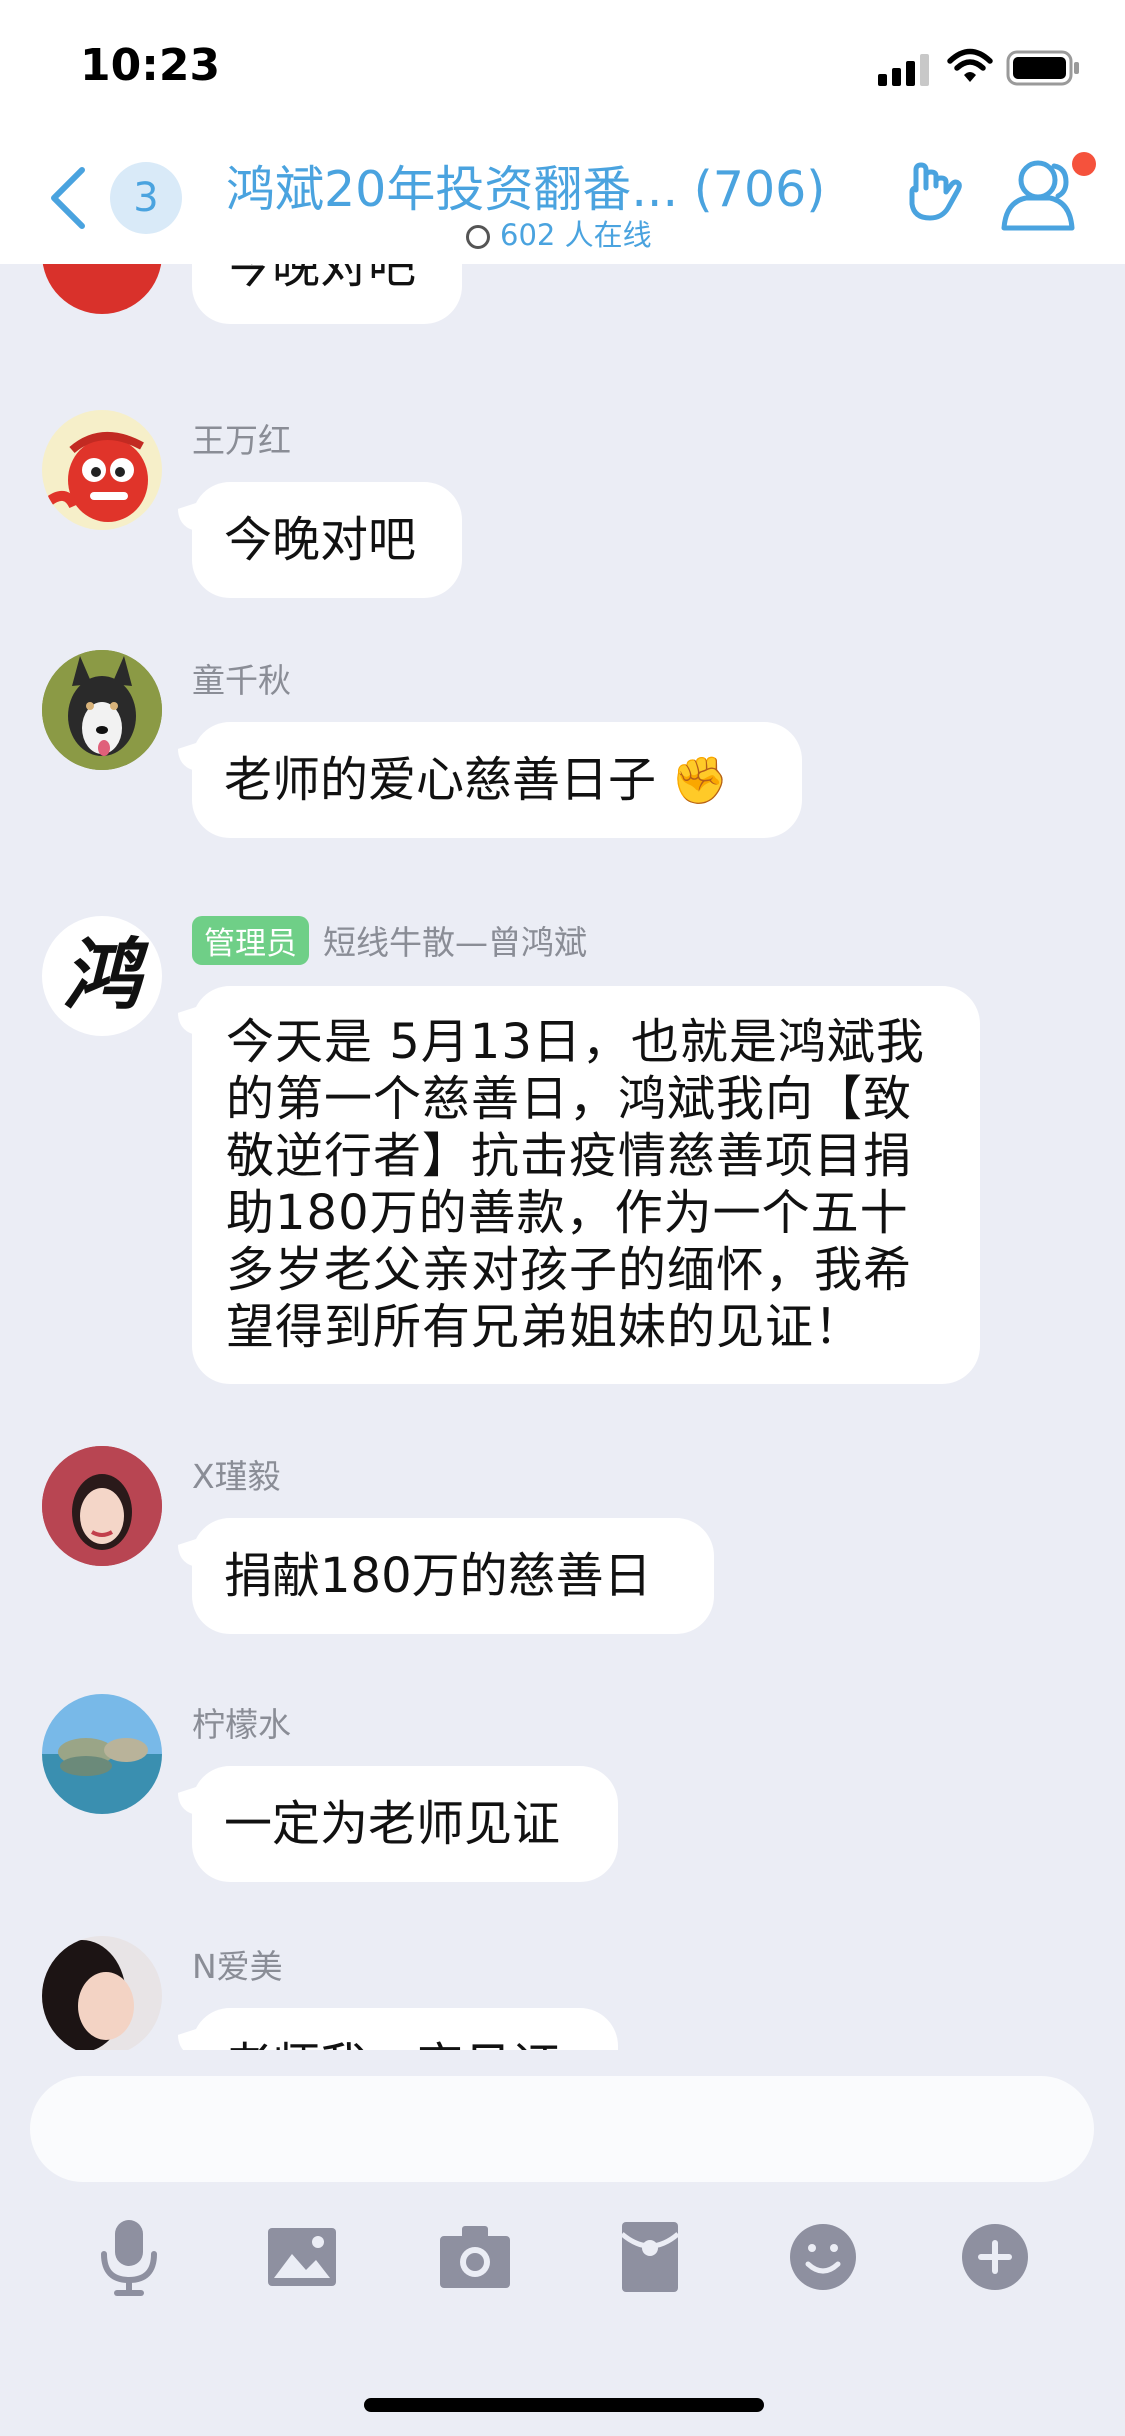  I want to click on chat-header: 3 鸿斌20年投资翻番... (706) 602 人在线, so click(562, 197).